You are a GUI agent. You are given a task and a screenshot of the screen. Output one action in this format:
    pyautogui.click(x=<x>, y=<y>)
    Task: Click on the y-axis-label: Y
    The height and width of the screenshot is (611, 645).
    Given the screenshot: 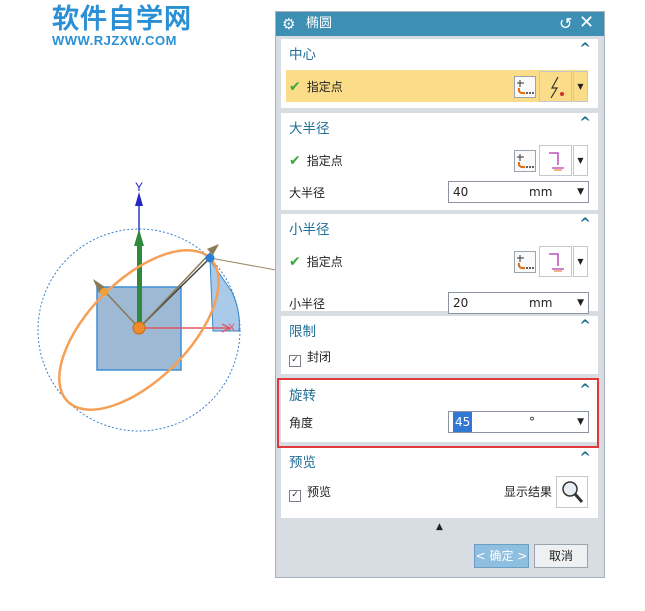 What is the action you would take?
    pyautogui.click(x=139, y=187)
    